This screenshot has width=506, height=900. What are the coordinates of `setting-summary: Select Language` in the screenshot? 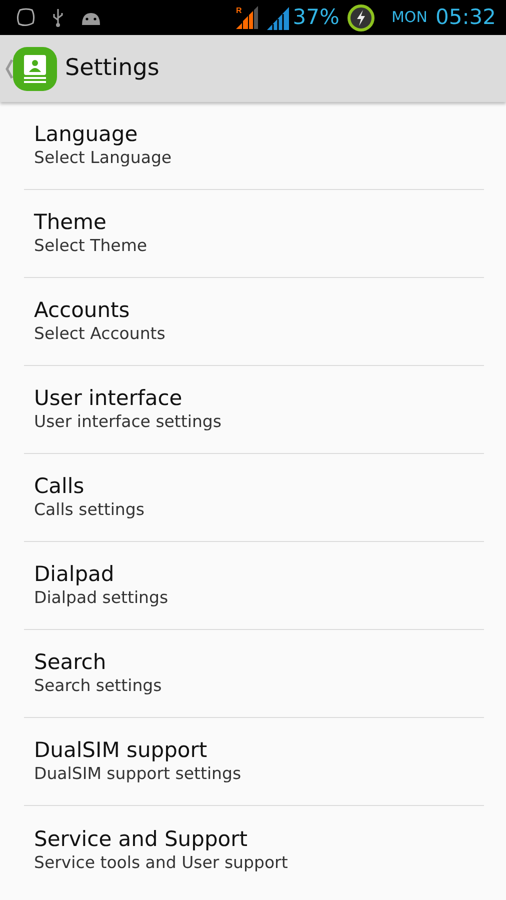 It's located at (103, 158).